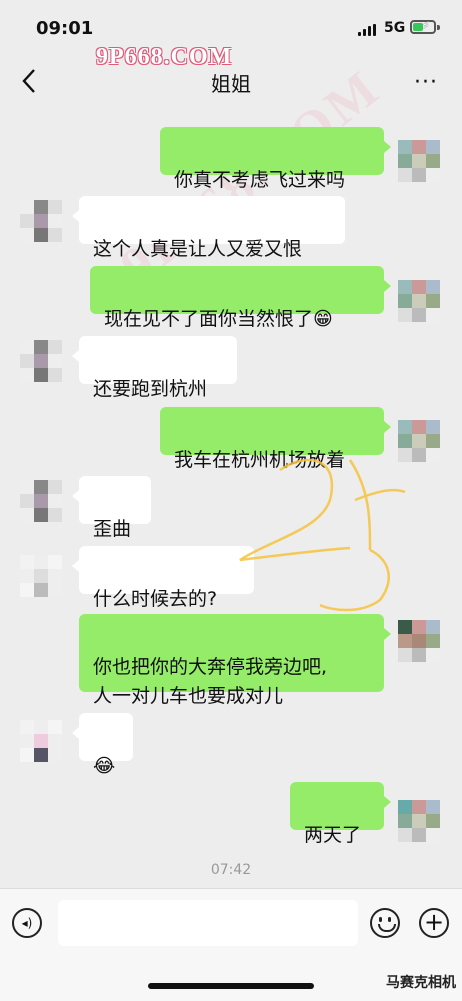 The image size is (462, 1001). Describe the element at coordinates (275, 159) in the screenshot. I see `message-bubble-outgoing: 你真不考虑飞过来吗` at that location.